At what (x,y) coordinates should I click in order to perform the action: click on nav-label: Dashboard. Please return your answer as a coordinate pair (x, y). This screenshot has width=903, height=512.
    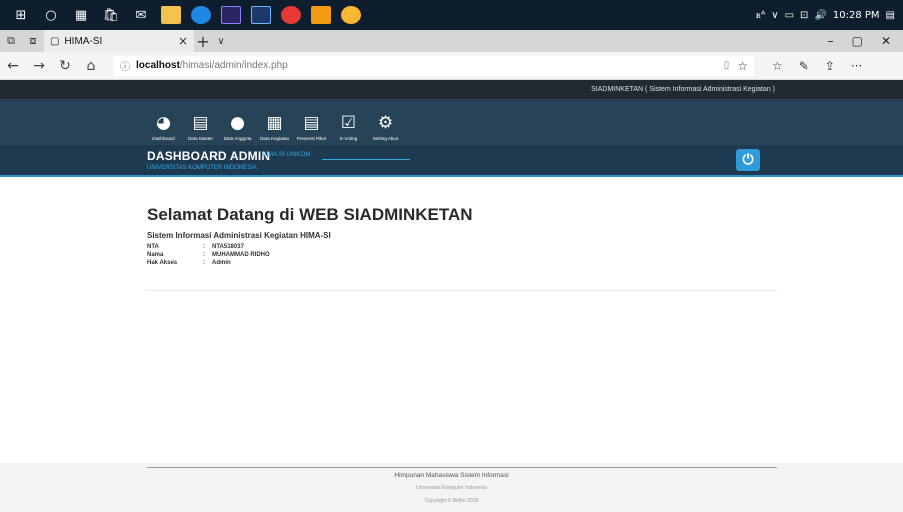
    Looking at the image, I should click on (163, 138).